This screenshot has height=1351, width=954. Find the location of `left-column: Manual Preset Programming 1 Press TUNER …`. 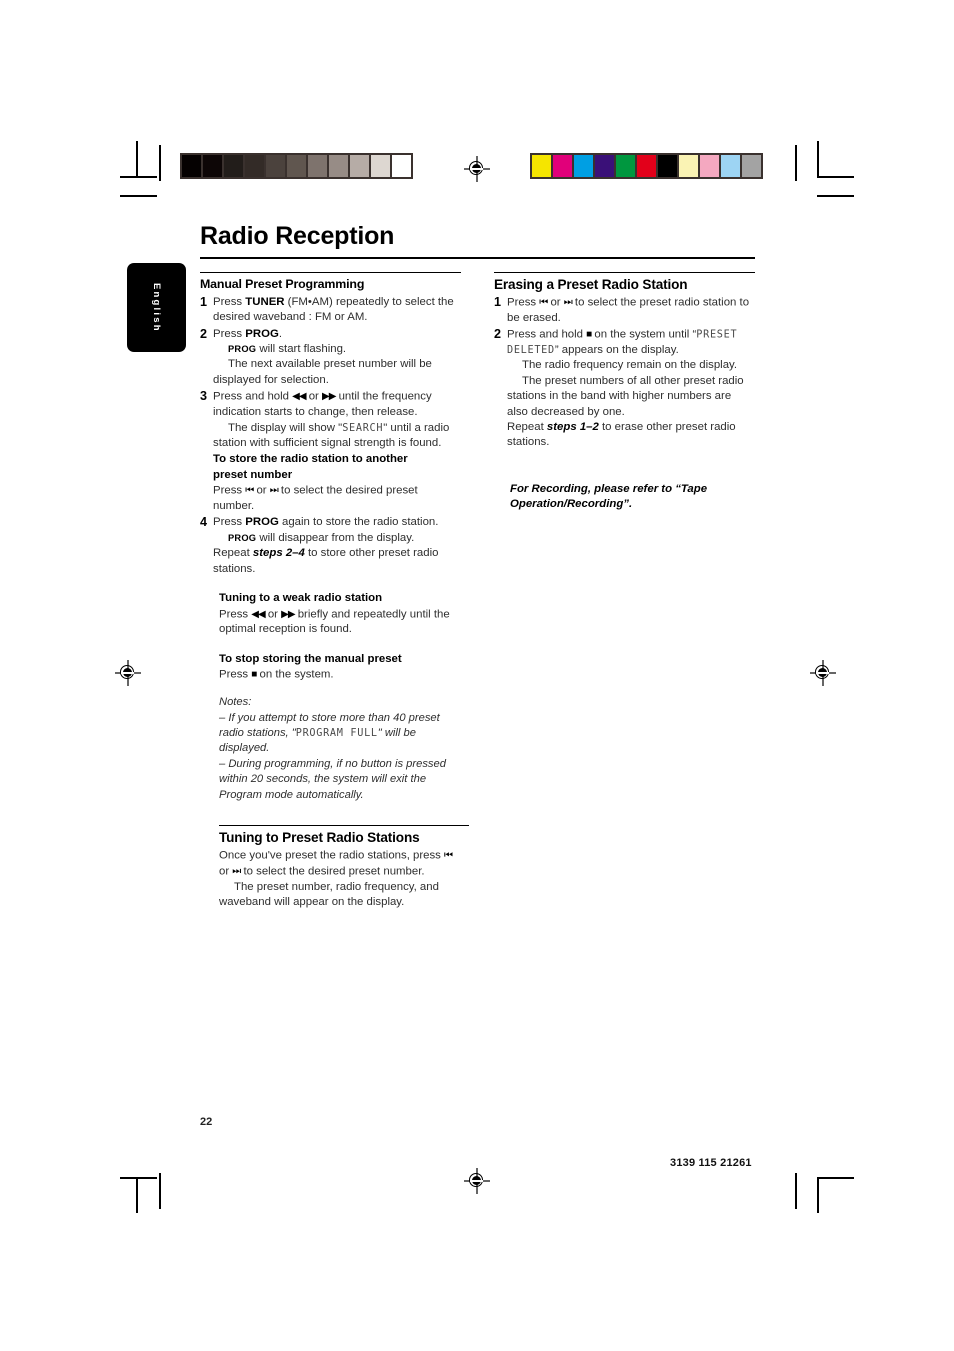

left-column: Manual Preset Programming 1 Press TUNER … is located at coordinates (334, 591).